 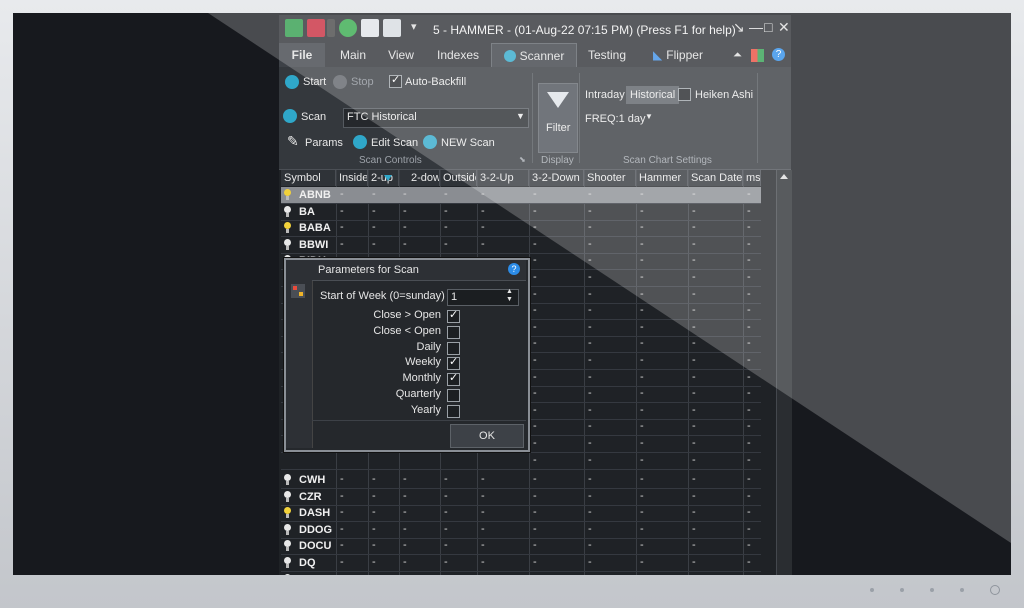 What do you see at coordinates (324, 143) in the screenshot?
I see `params-button: Params` at bounding box center [324, 143].